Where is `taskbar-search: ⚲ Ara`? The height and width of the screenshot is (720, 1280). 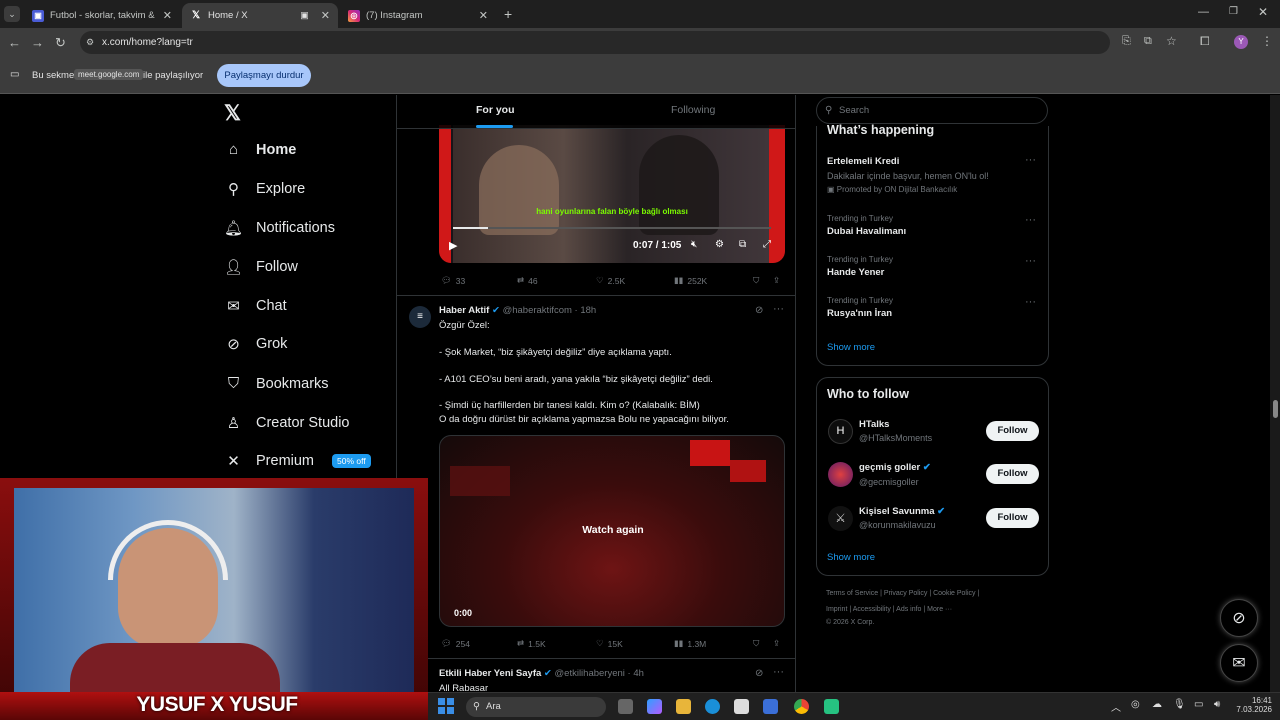
taskbar-search: ⚲ Ara is located at coordinates (536, 707).